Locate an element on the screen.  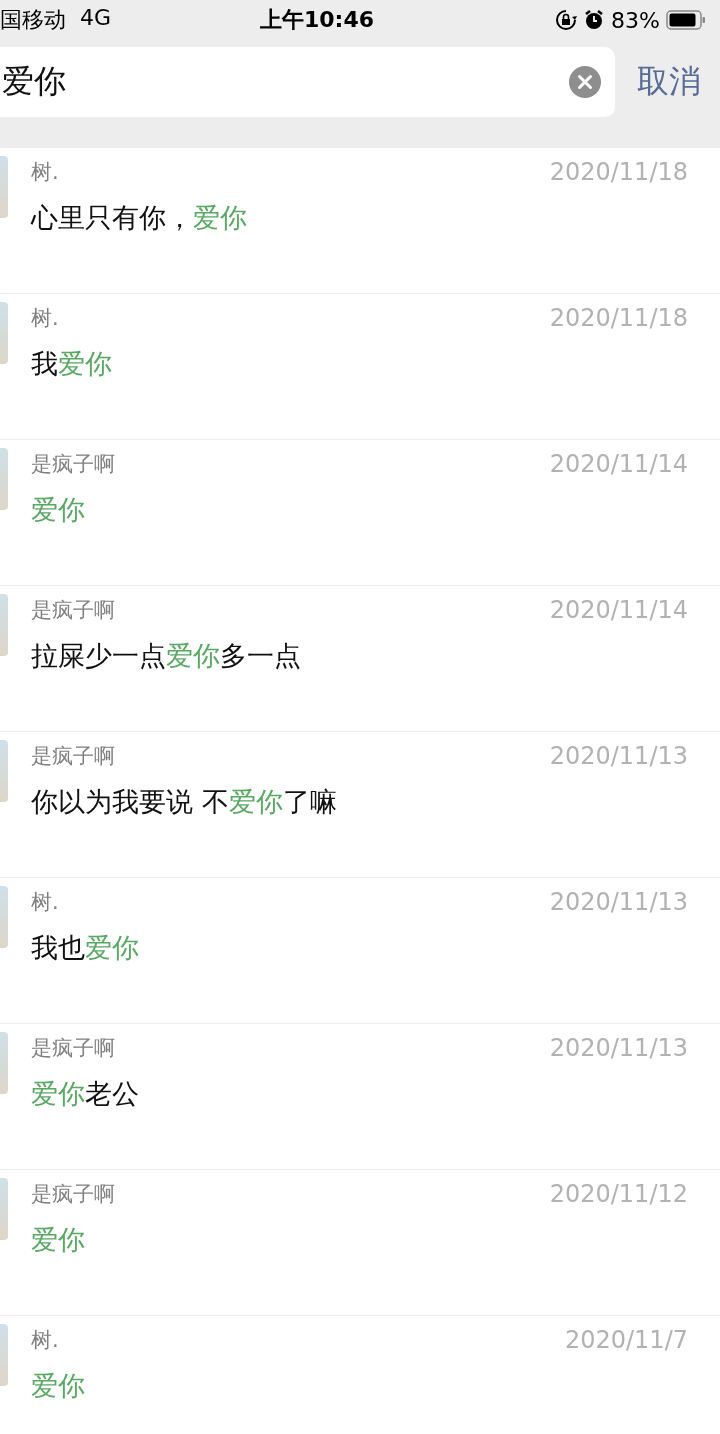
message-text: 爱你老公 is located at coordinates (85, 1094).